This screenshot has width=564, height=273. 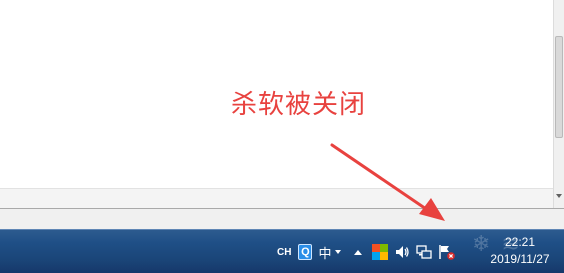 I want to click on action-center-flag-icon, so click(x=447, y=252).